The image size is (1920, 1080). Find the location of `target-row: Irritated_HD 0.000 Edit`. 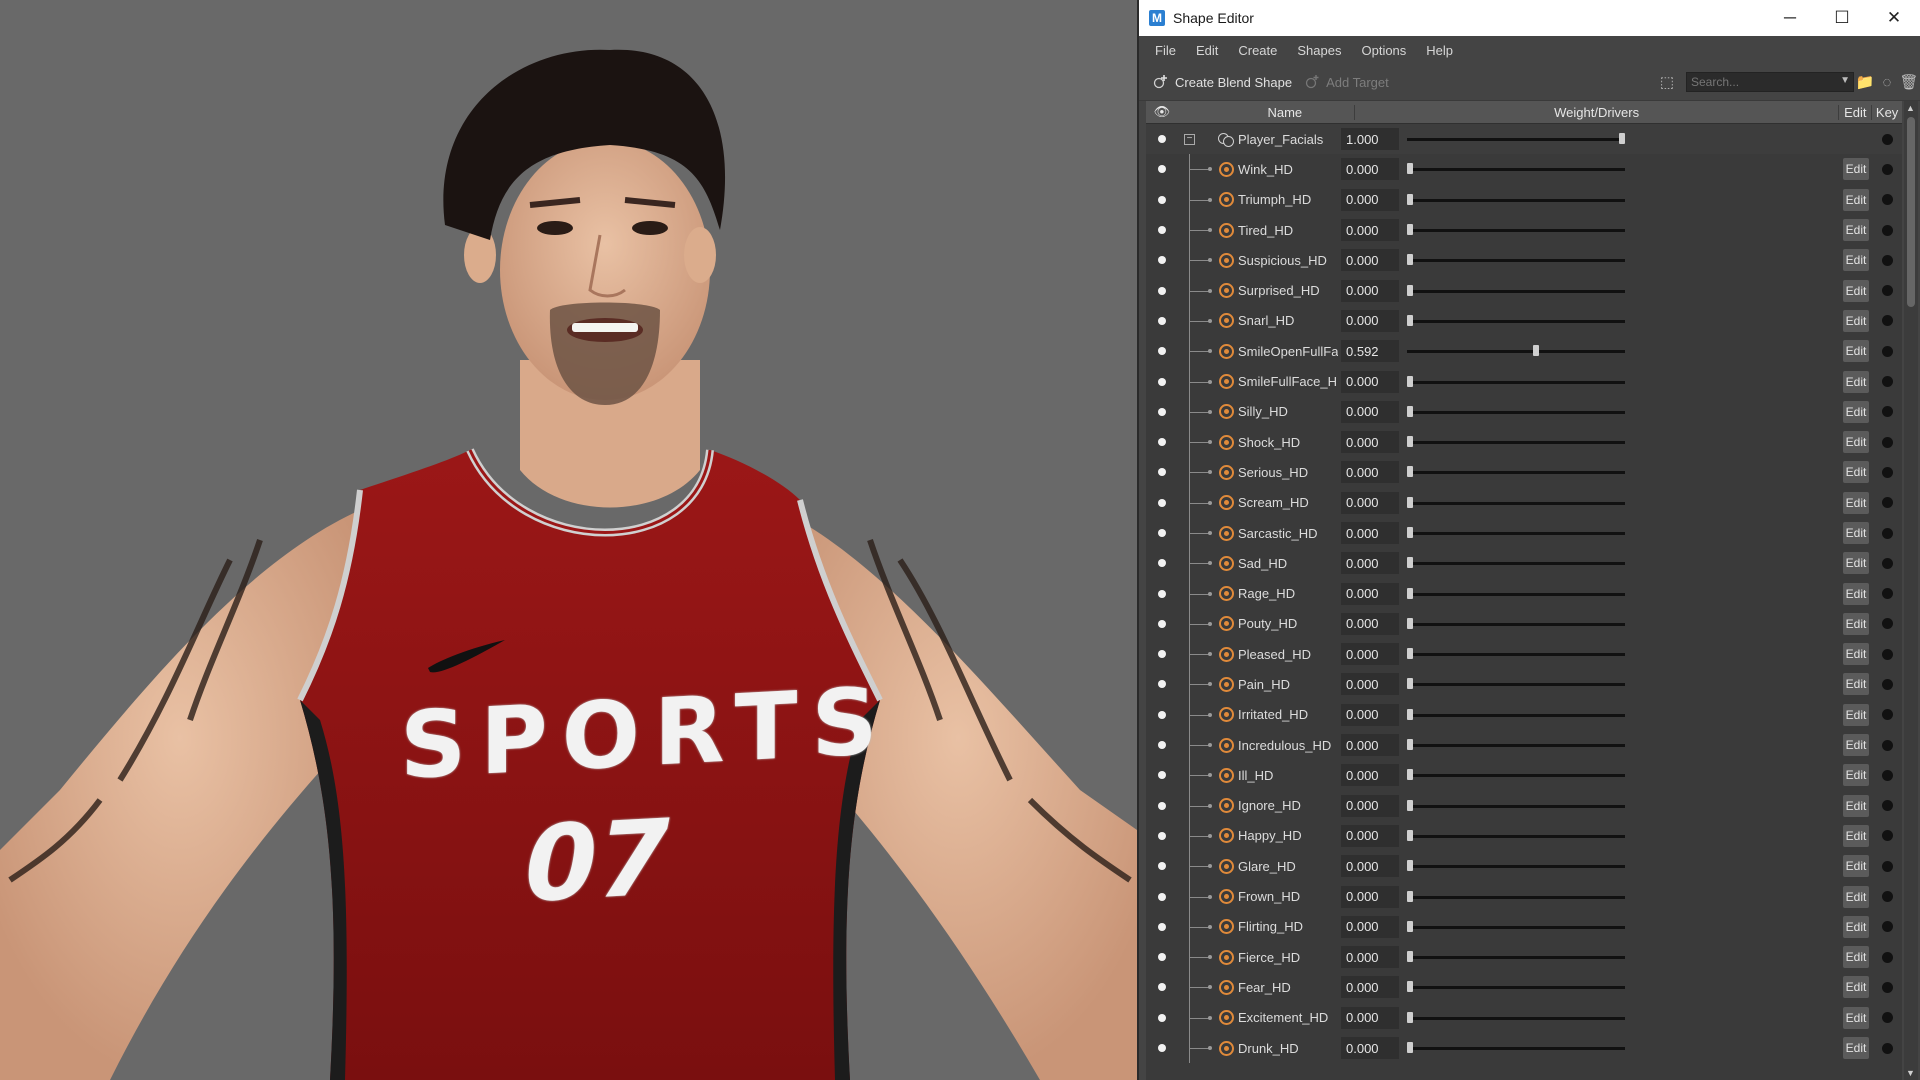

target-row: Irritated_HD 0.000 Edit is located at coordinates (1524, 714).